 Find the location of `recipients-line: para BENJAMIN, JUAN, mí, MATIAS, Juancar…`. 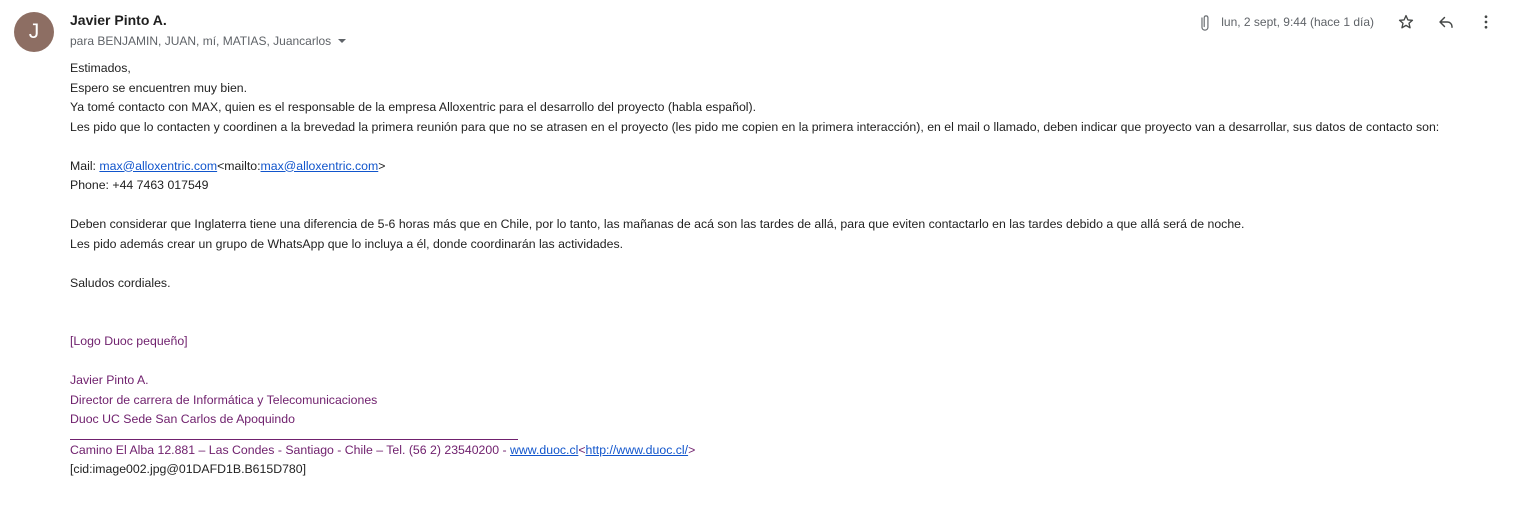

recipients-line: para BENJAMIN, JUAN, mí, MATIAS, Juancar… is located at coordinates (209, 41).